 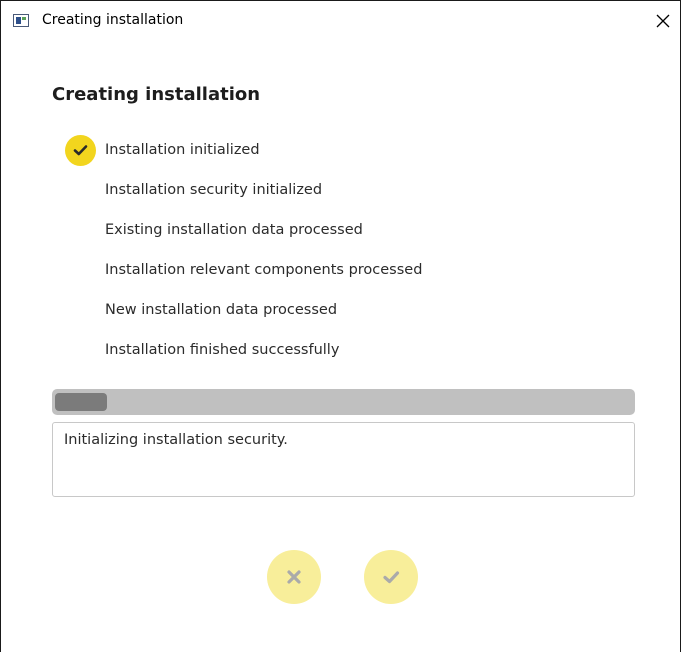 What do you see at coordinates (222, 350) in the screenshot?
I see `step-label: Installation finished successfully` at bounding box center [222, 350].